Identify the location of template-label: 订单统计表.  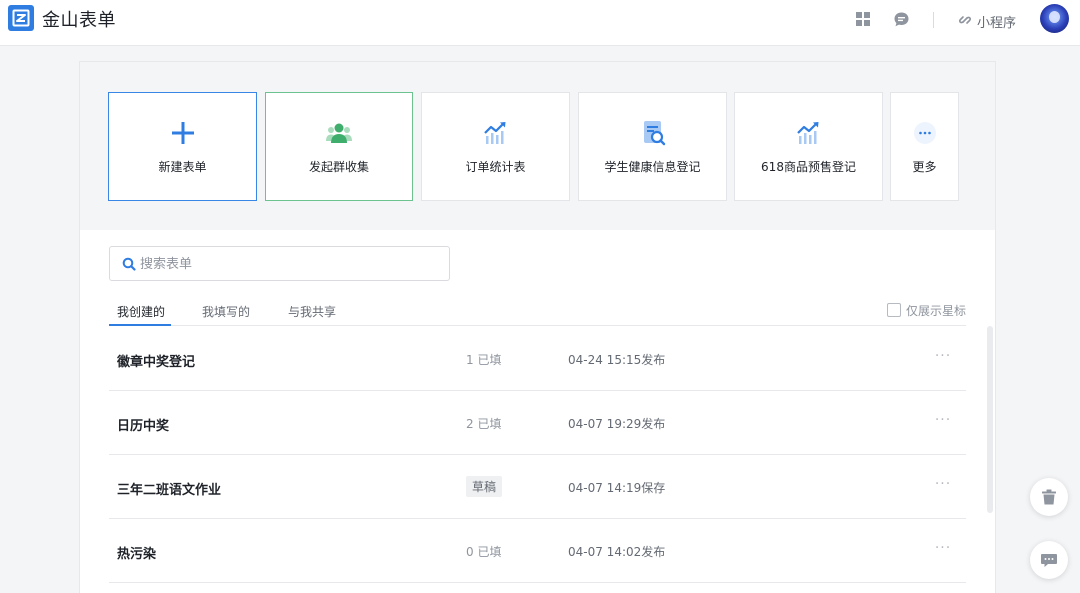
(495, 167).